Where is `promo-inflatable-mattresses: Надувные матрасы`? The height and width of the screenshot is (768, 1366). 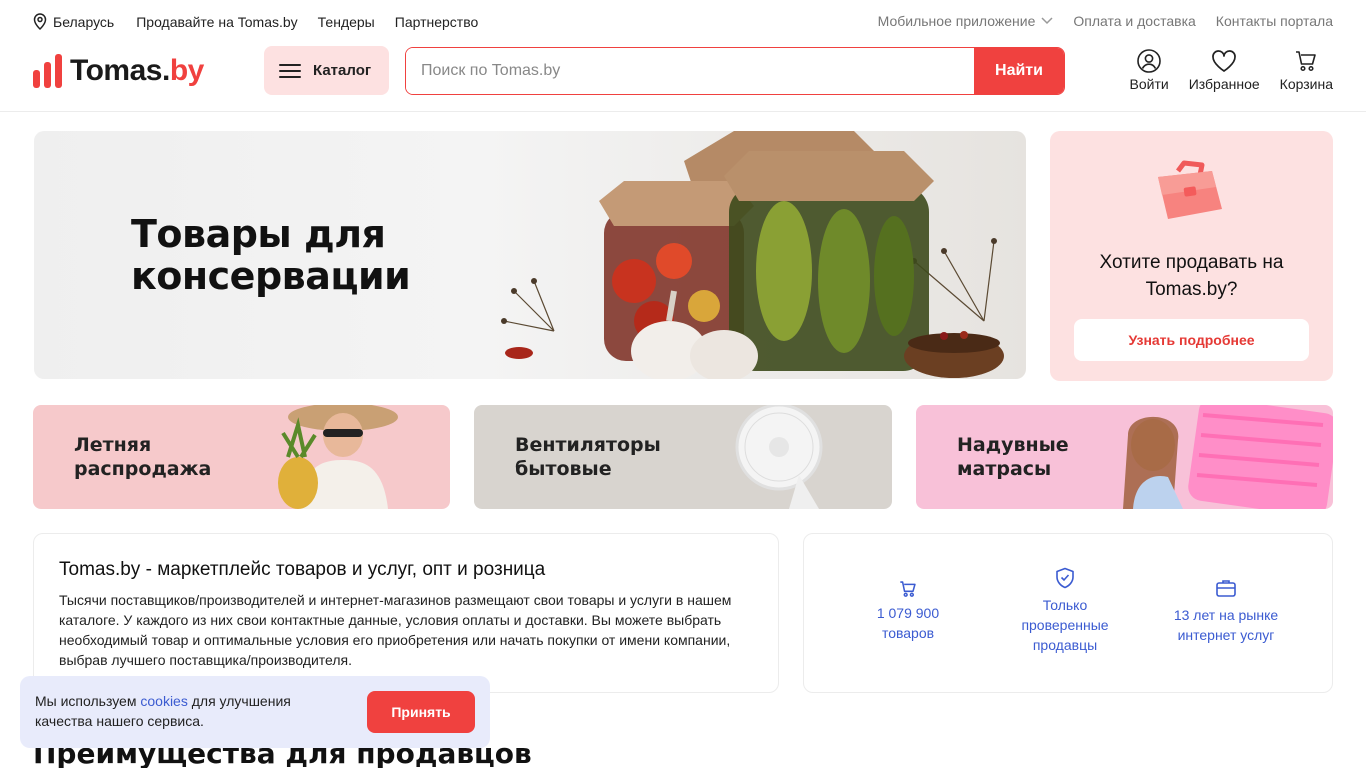
promo-inflatable-mattresses: Надувные матрасы is located at coordinates (1124, 457).